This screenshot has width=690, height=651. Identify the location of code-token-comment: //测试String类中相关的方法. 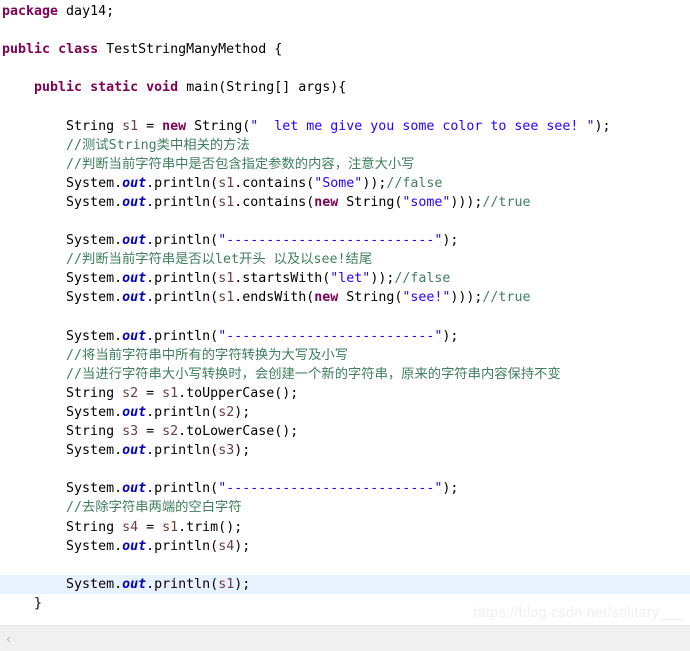
(126, 145).